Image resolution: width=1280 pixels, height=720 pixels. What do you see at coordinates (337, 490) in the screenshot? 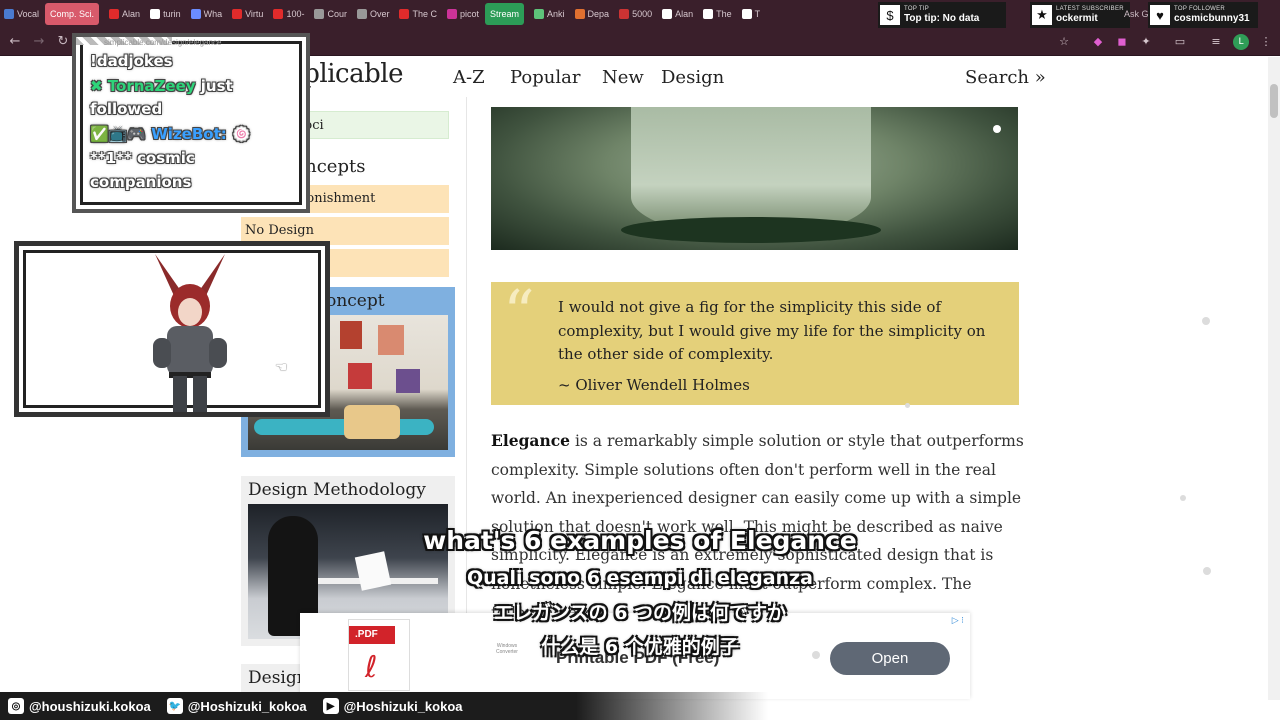
I see `card-title: Design Methodology` at bounding box center [337, 490].